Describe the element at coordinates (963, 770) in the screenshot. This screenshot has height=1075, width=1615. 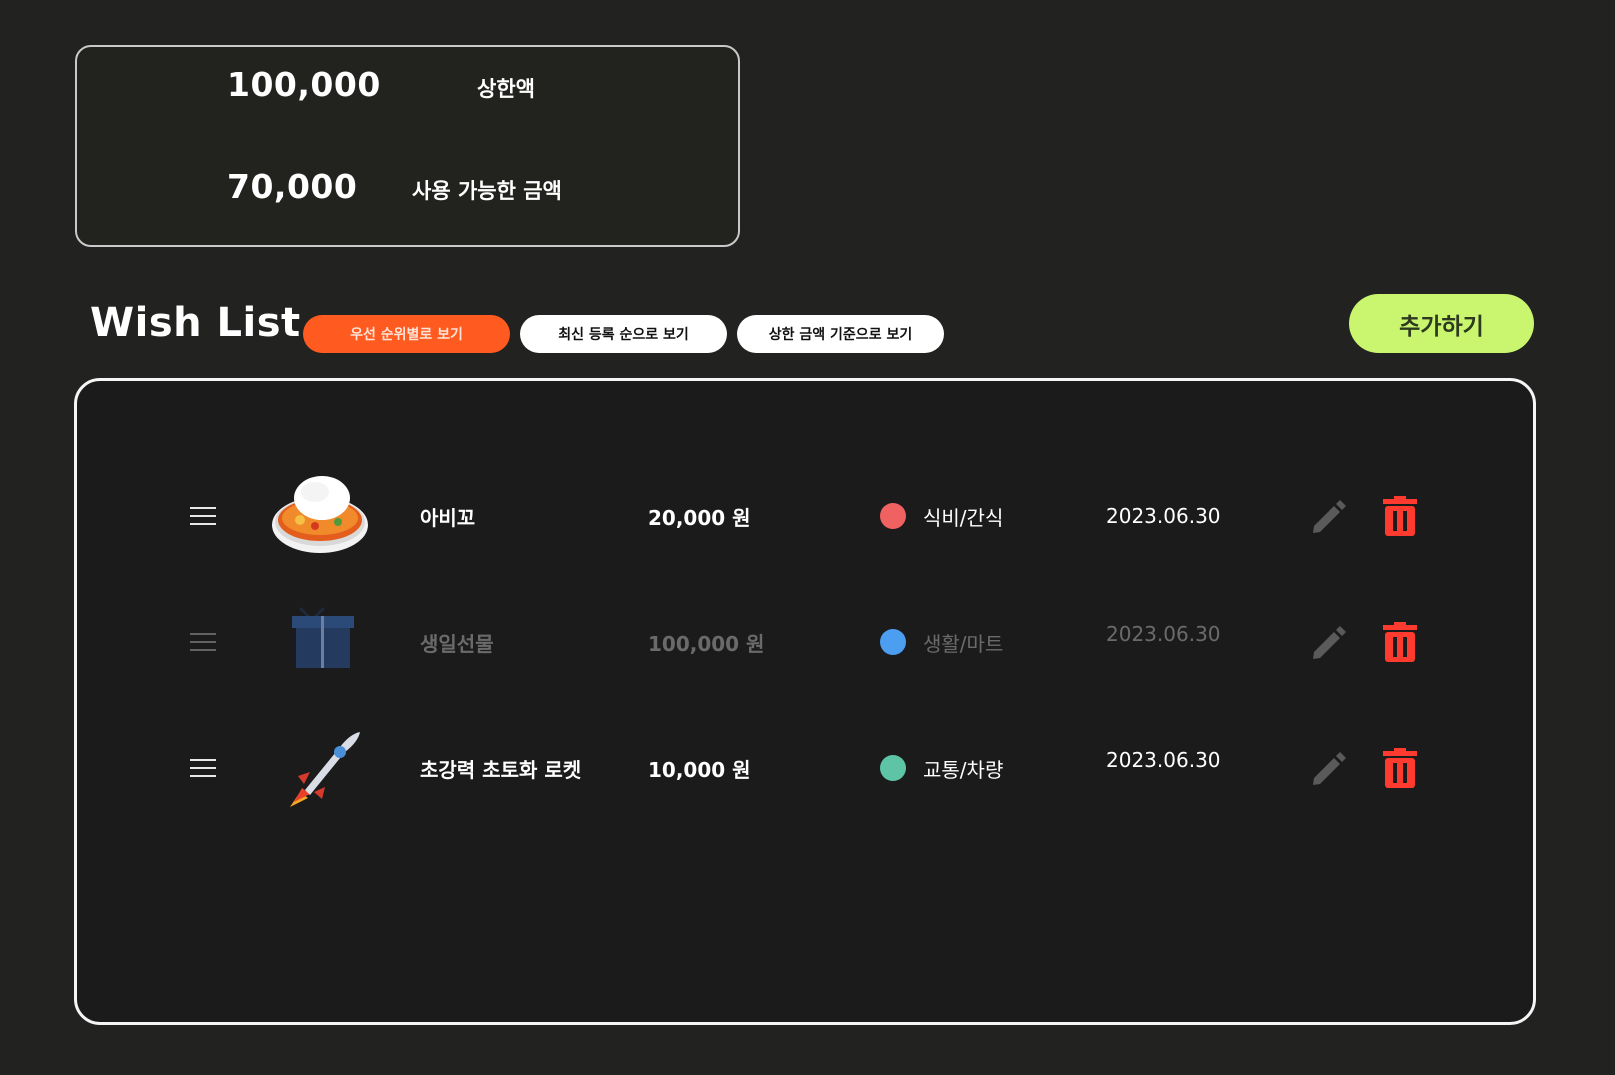
I see `item-category: 교통/차량` at that location.